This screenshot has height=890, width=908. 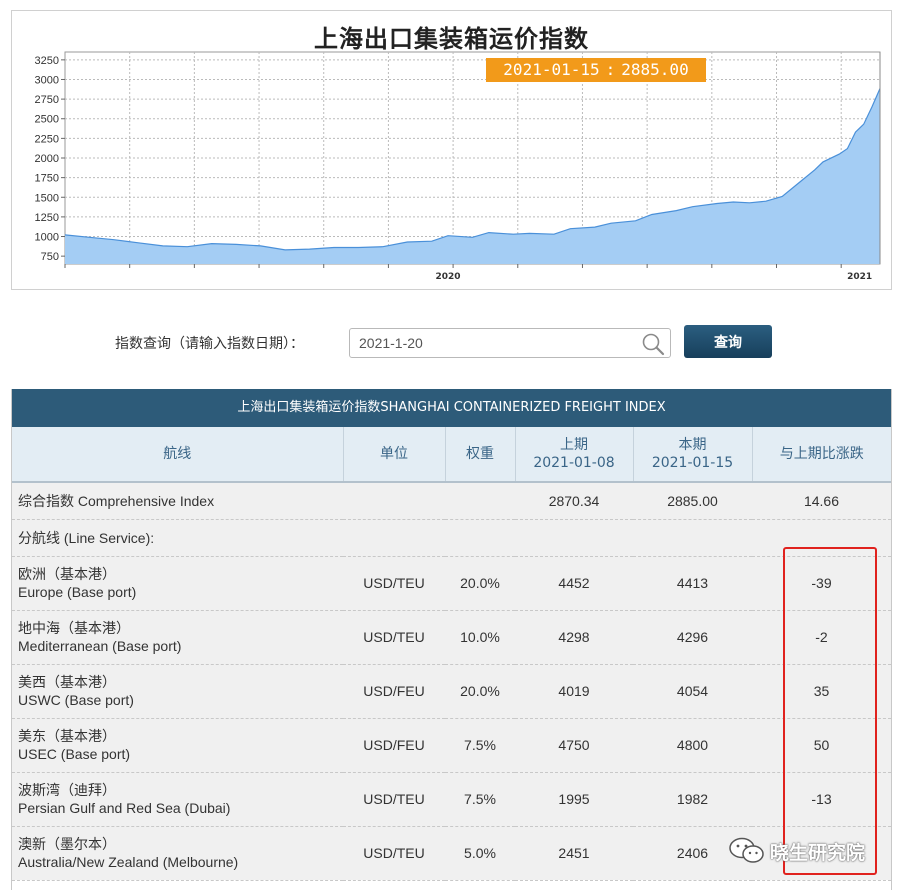 I want to click on header-weight: 权重, so click(x=480, y=455).